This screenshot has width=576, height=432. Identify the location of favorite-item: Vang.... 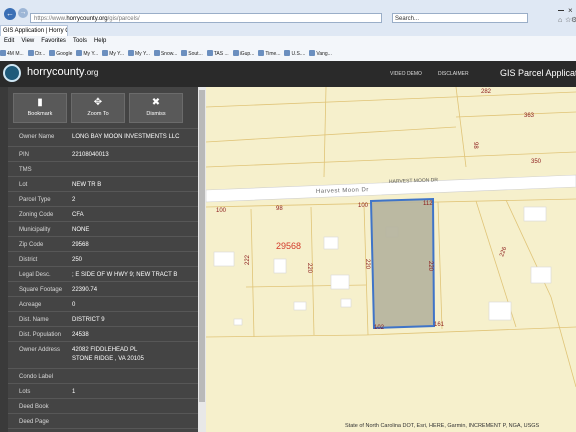
(320, 54).